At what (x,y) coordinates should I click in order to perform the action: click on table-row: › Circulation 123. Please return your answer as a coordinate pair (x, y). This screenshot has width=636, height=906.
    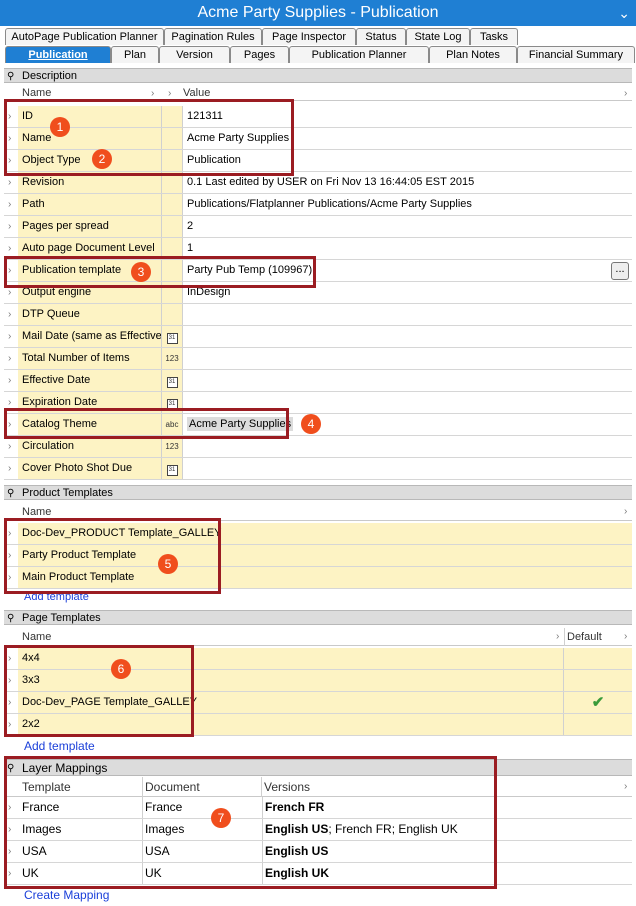
    Looking at the image, I should click on (318, 447).